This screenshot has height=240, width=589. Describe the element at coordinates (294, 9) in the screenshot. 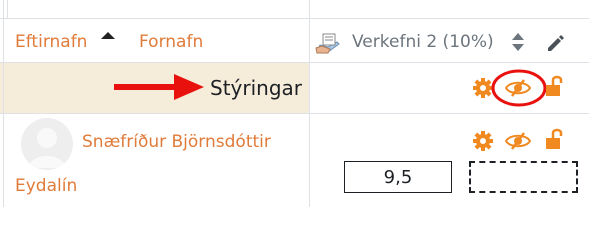

I see `top-row` at that location.